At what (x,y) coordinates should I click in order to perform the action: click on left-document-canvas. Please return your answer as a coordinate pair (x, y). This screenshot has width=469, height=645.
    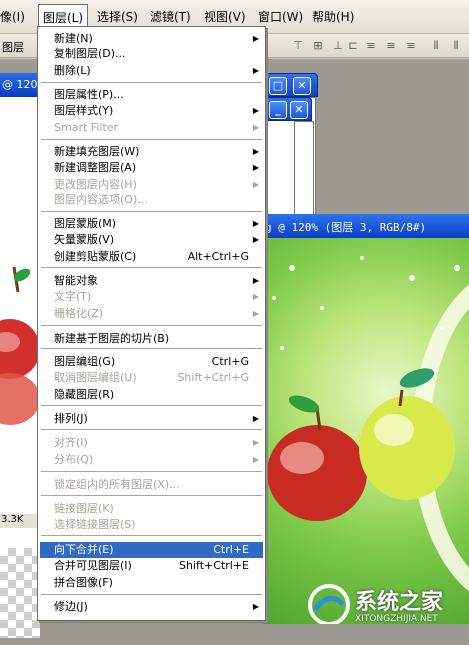
    Looking at the image, I should click on (20, 297).